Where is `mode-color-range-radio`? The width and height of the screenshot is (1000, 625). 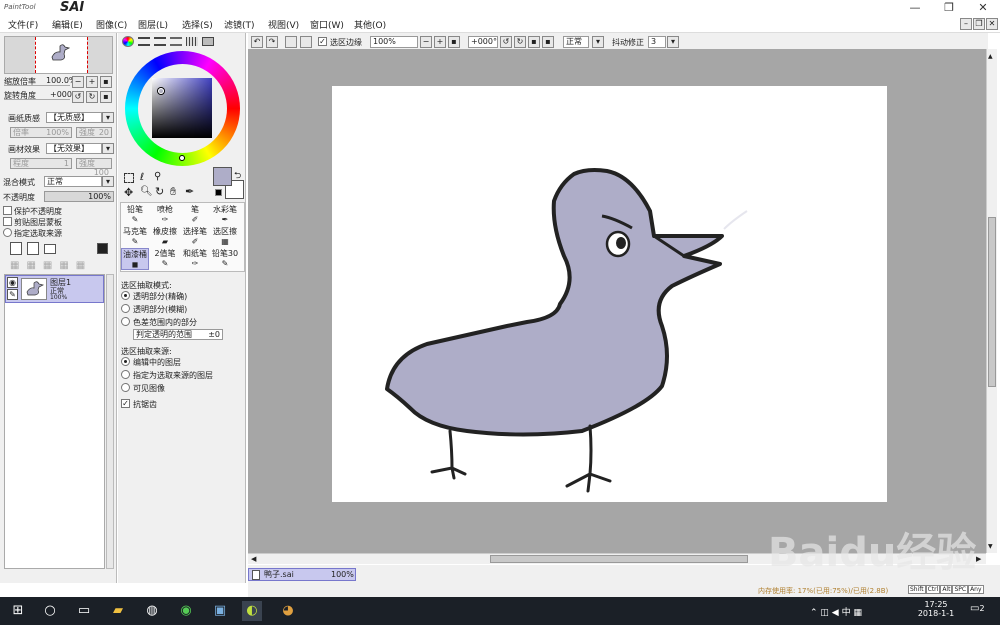
mode-color-range-radio is located at coordinates (125, 321).